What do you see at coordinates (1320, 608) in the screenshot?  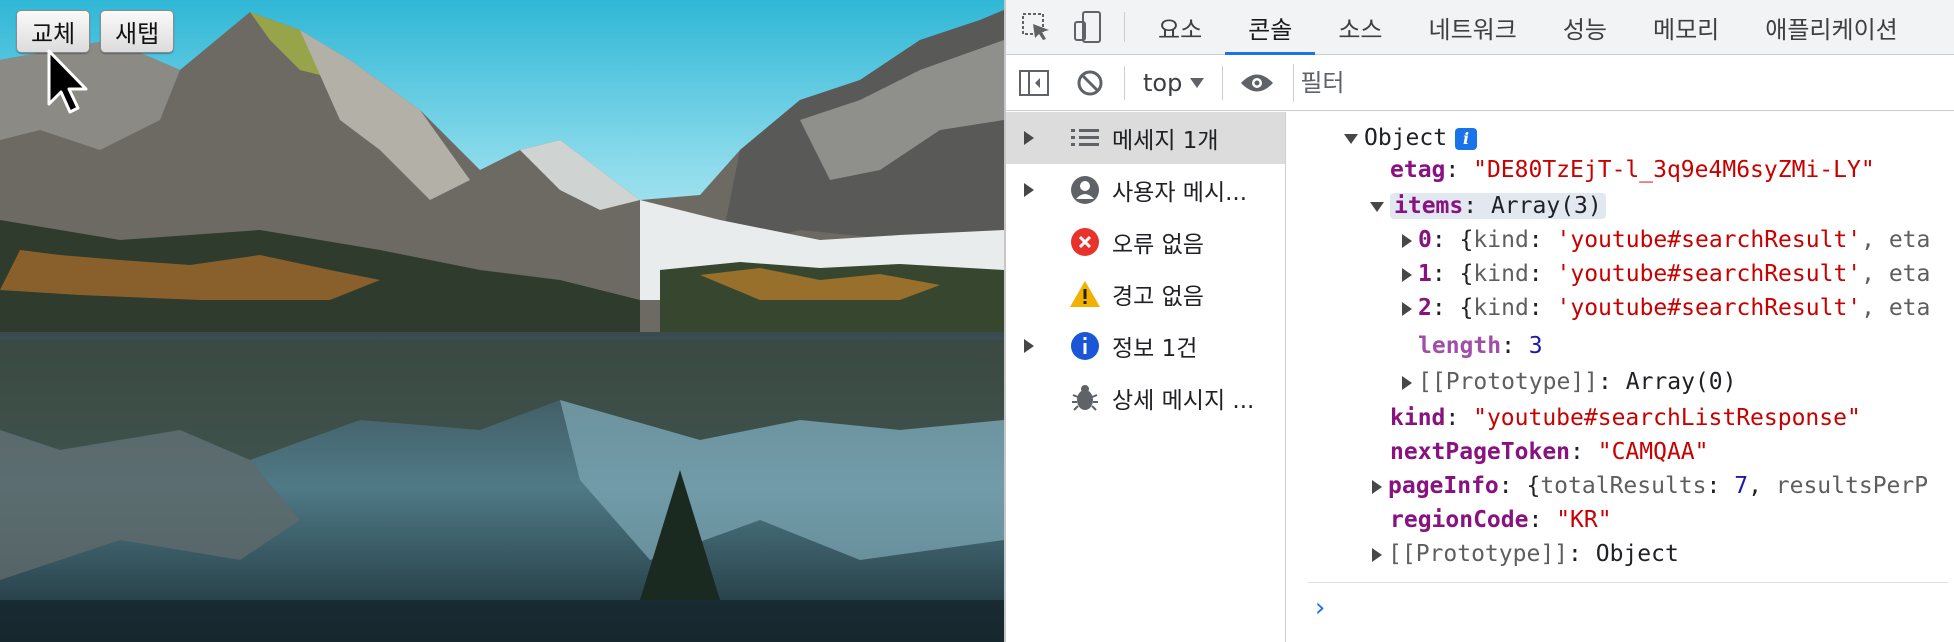 I see `prompt-chevron-icon: ›` at bounding box center [1320, 608].